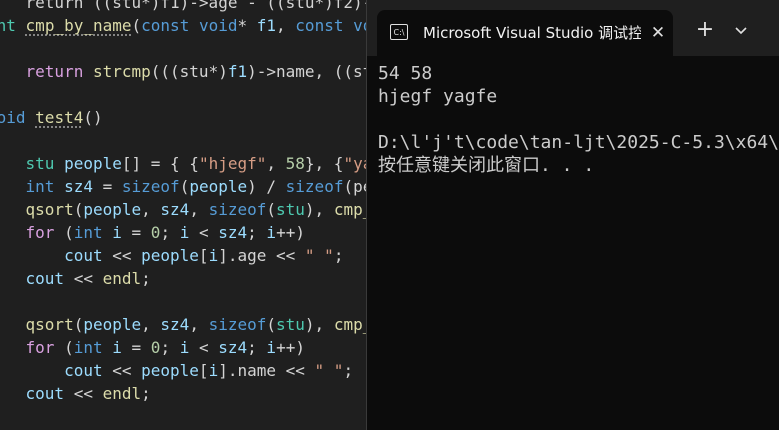 The image size is (779, 430). Describe the element at coordinates (247, 25) in the screenshot. I see `code-token: *` at that location.